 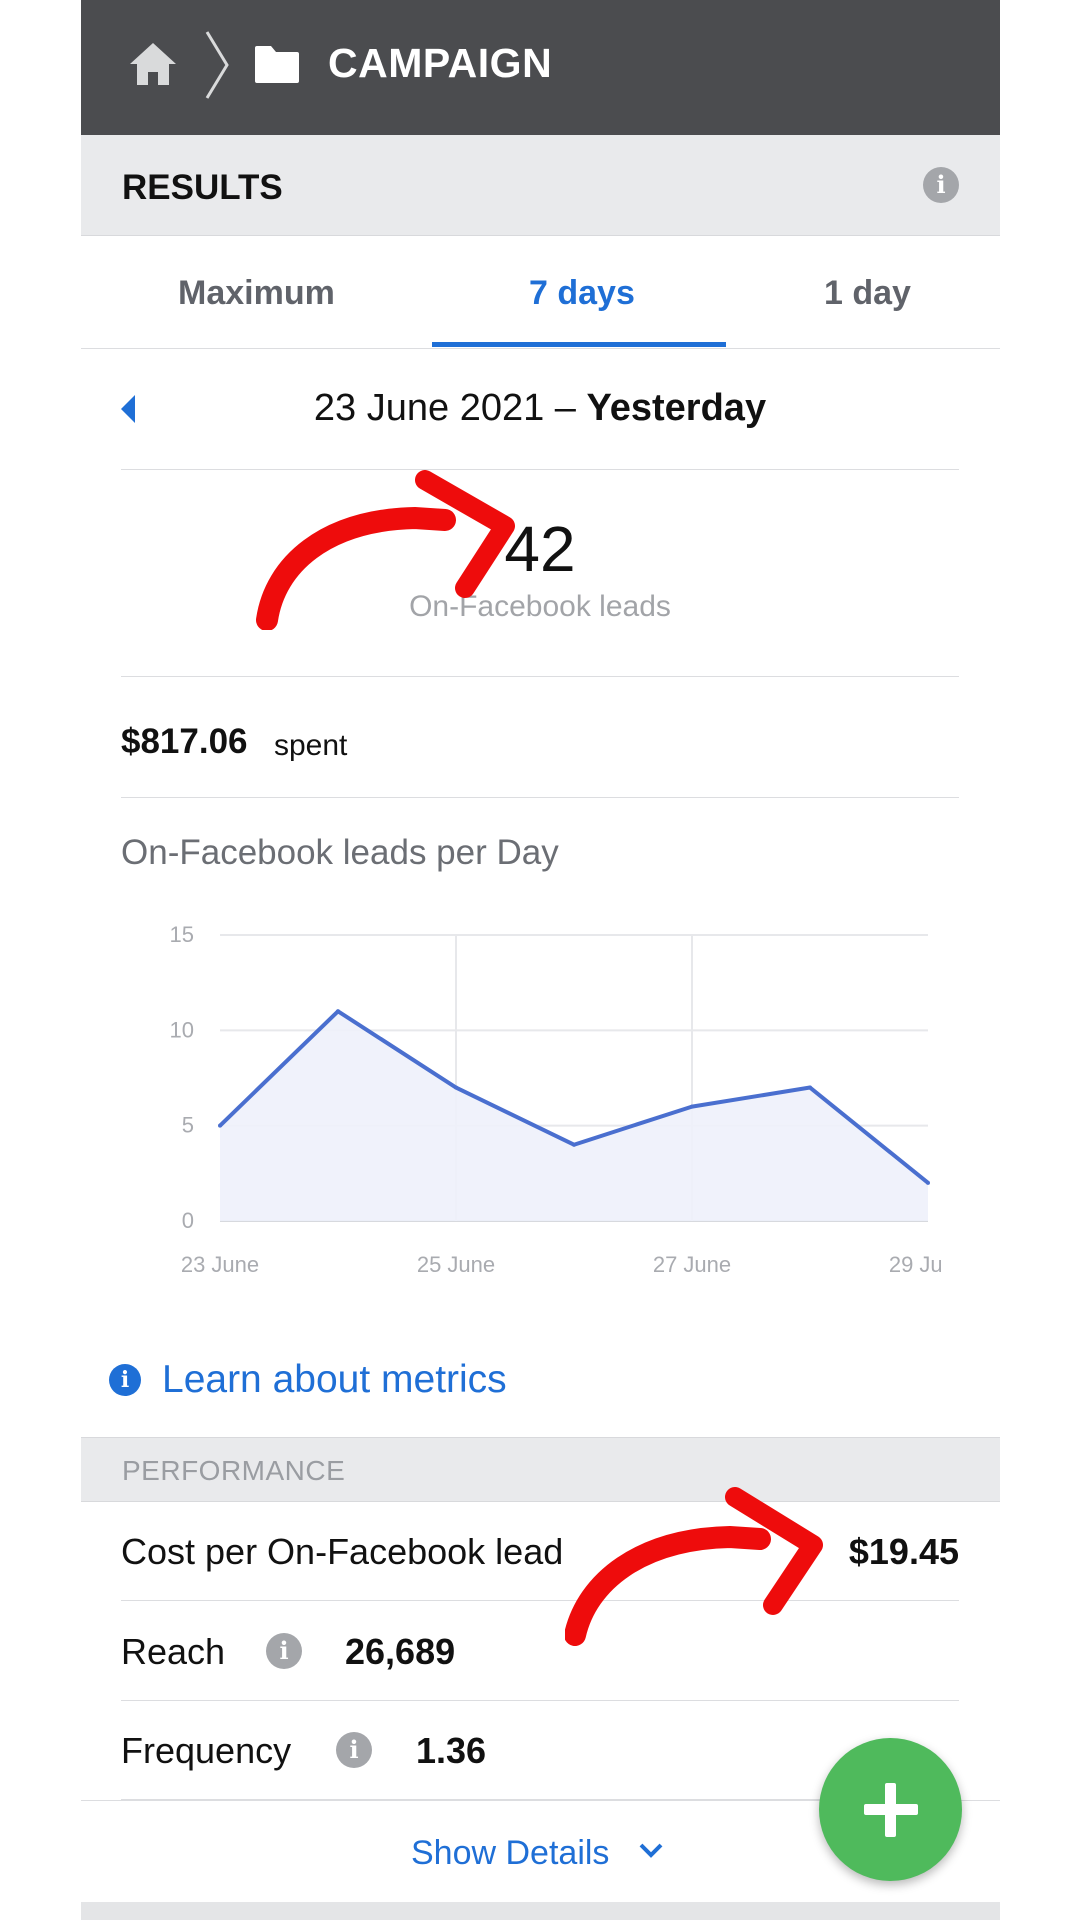 What do you see at coordinates (153, 64) in the screenshot?
I see `home-icon` at bounding box center [153, 64].